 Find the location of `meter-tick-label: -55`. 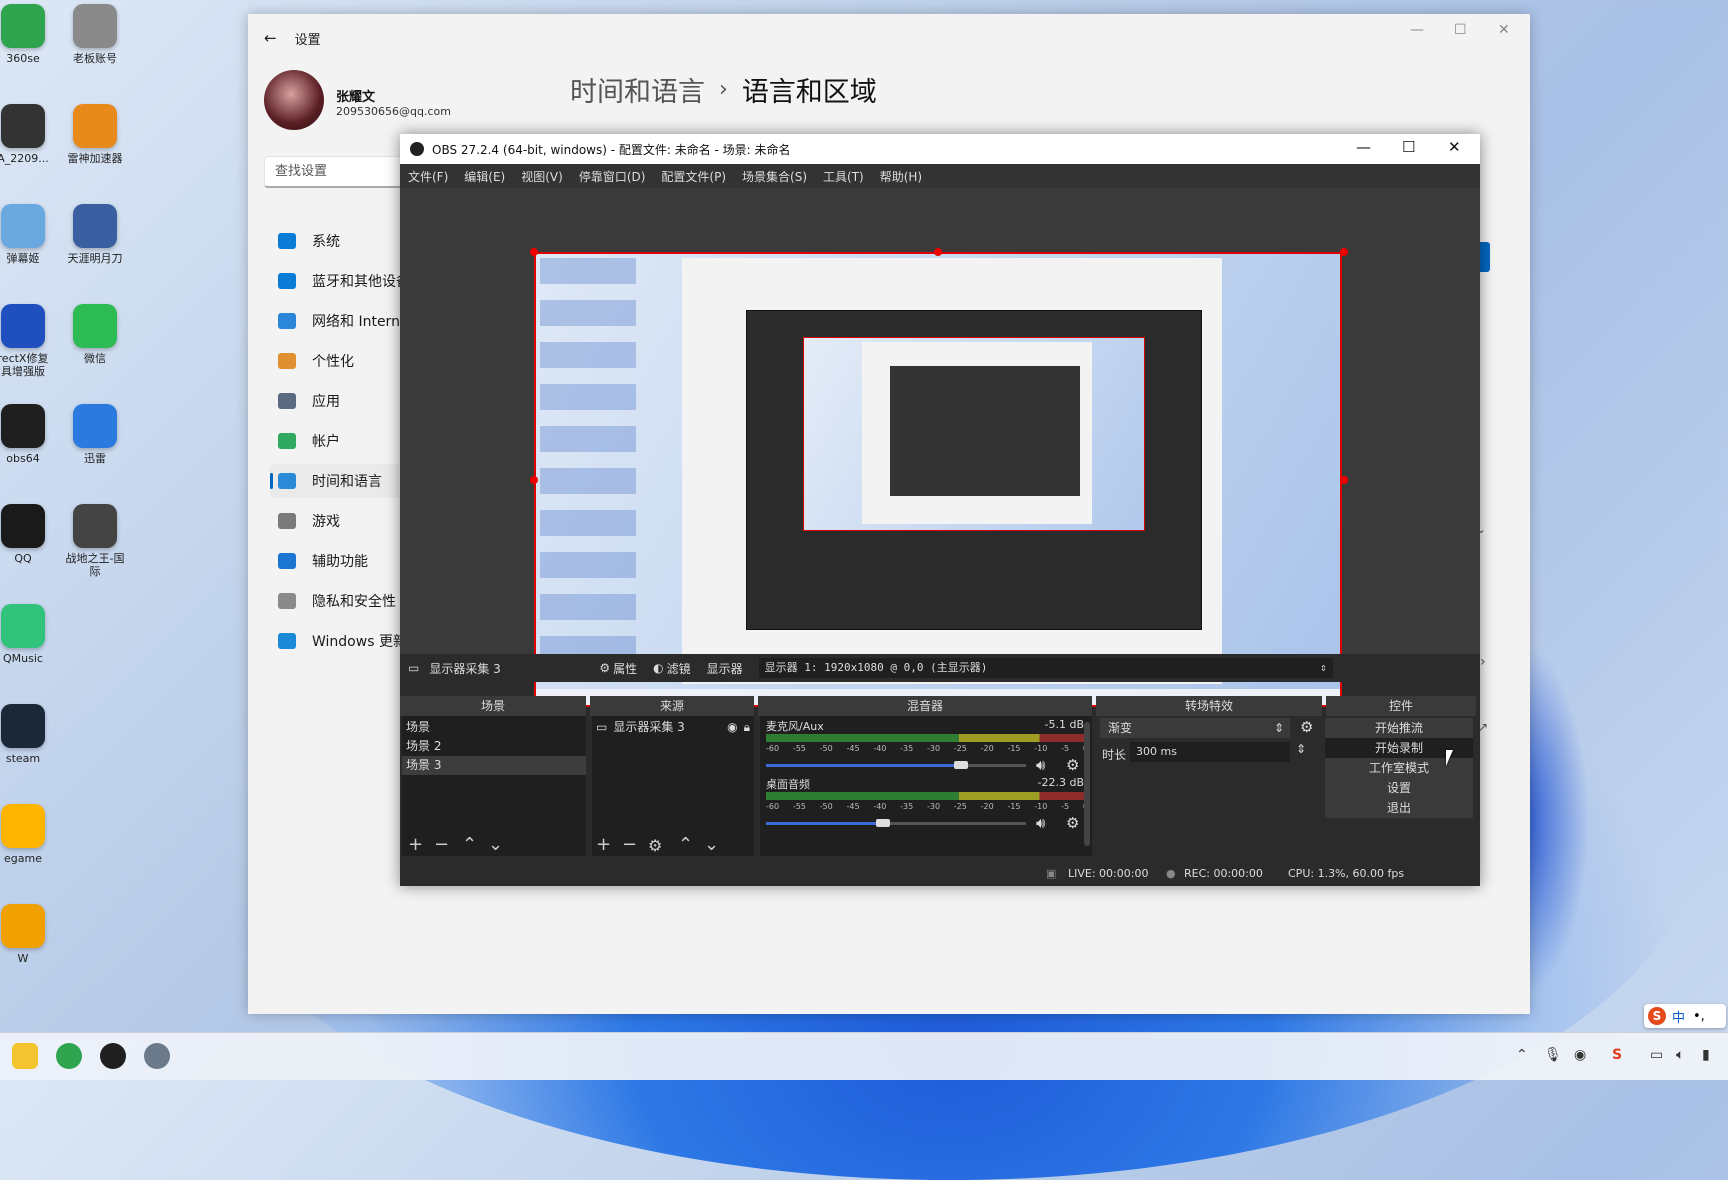

meter-tick-label: -55 is located at coordinates (799, 806).